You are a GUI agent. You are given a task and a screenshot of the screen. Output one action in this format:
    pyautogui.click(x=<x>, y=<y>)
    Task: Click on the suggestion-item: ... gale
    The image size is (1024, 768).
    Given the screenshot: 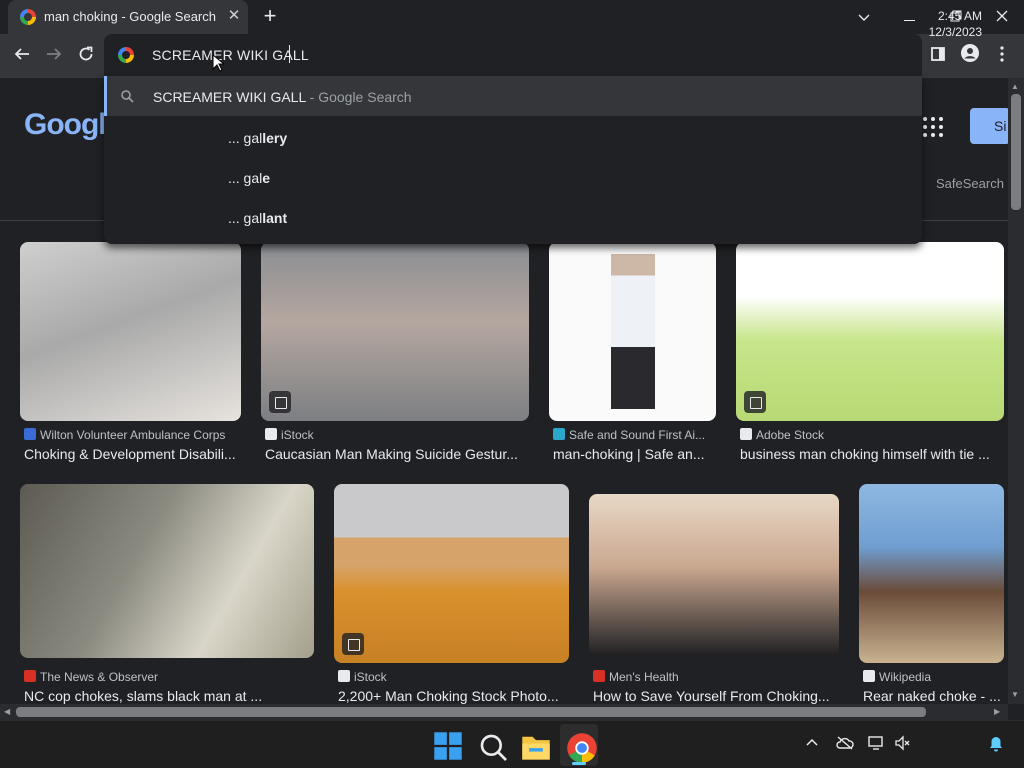 What is the action you would take?
    pyautogui.click(x=249, y=178)
    